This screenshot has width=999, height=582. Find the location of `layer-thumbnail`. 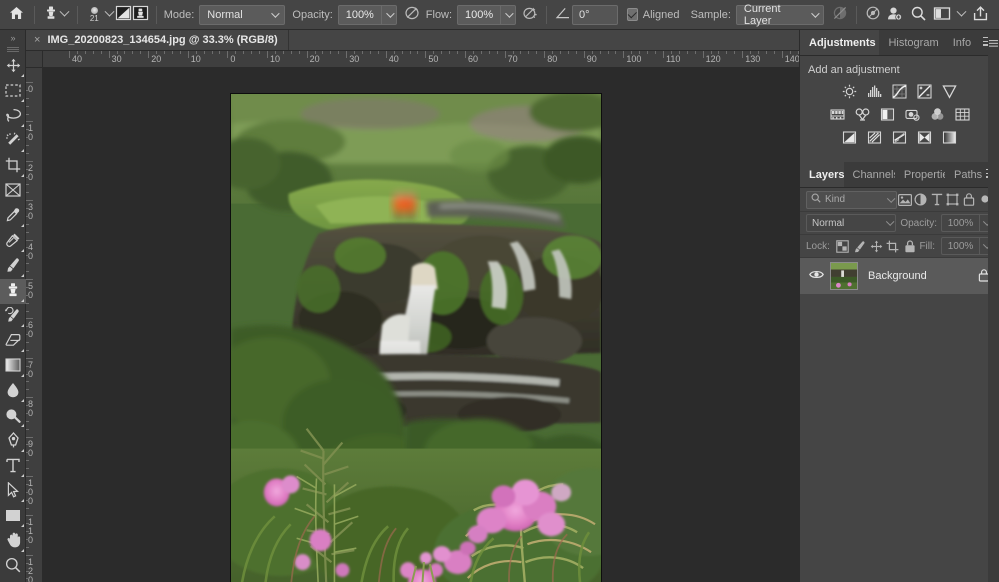

layer-thumbnail is located at coordinates (844, 276).